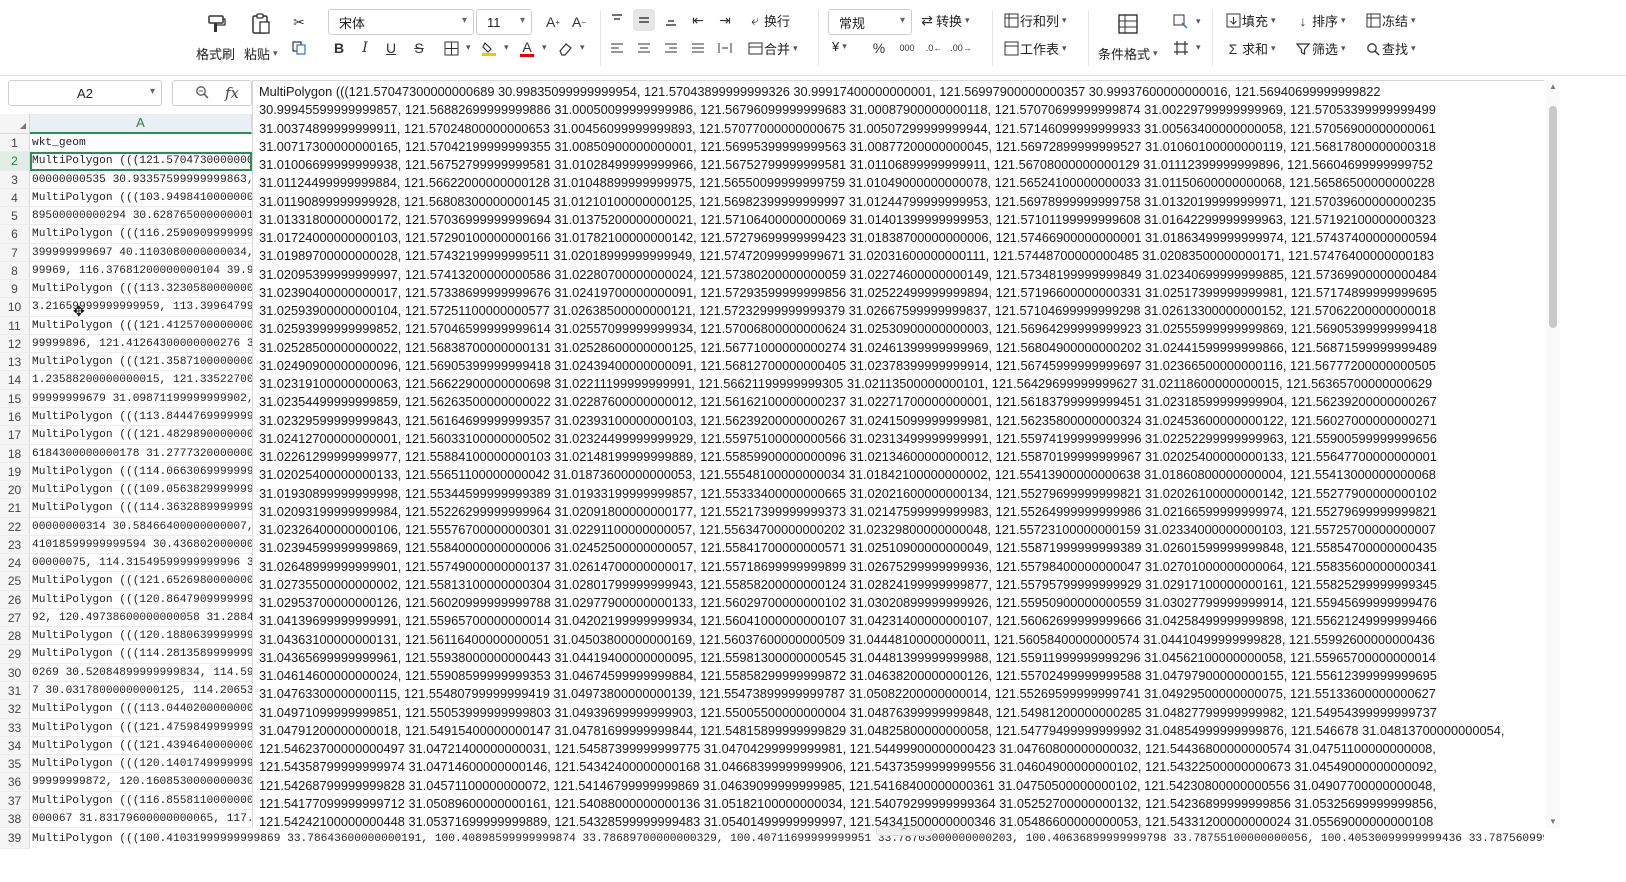  Describe the element at coordinates (1553, 821) in the screenshot. I see `scroll-down-icon: ▼` at that location.